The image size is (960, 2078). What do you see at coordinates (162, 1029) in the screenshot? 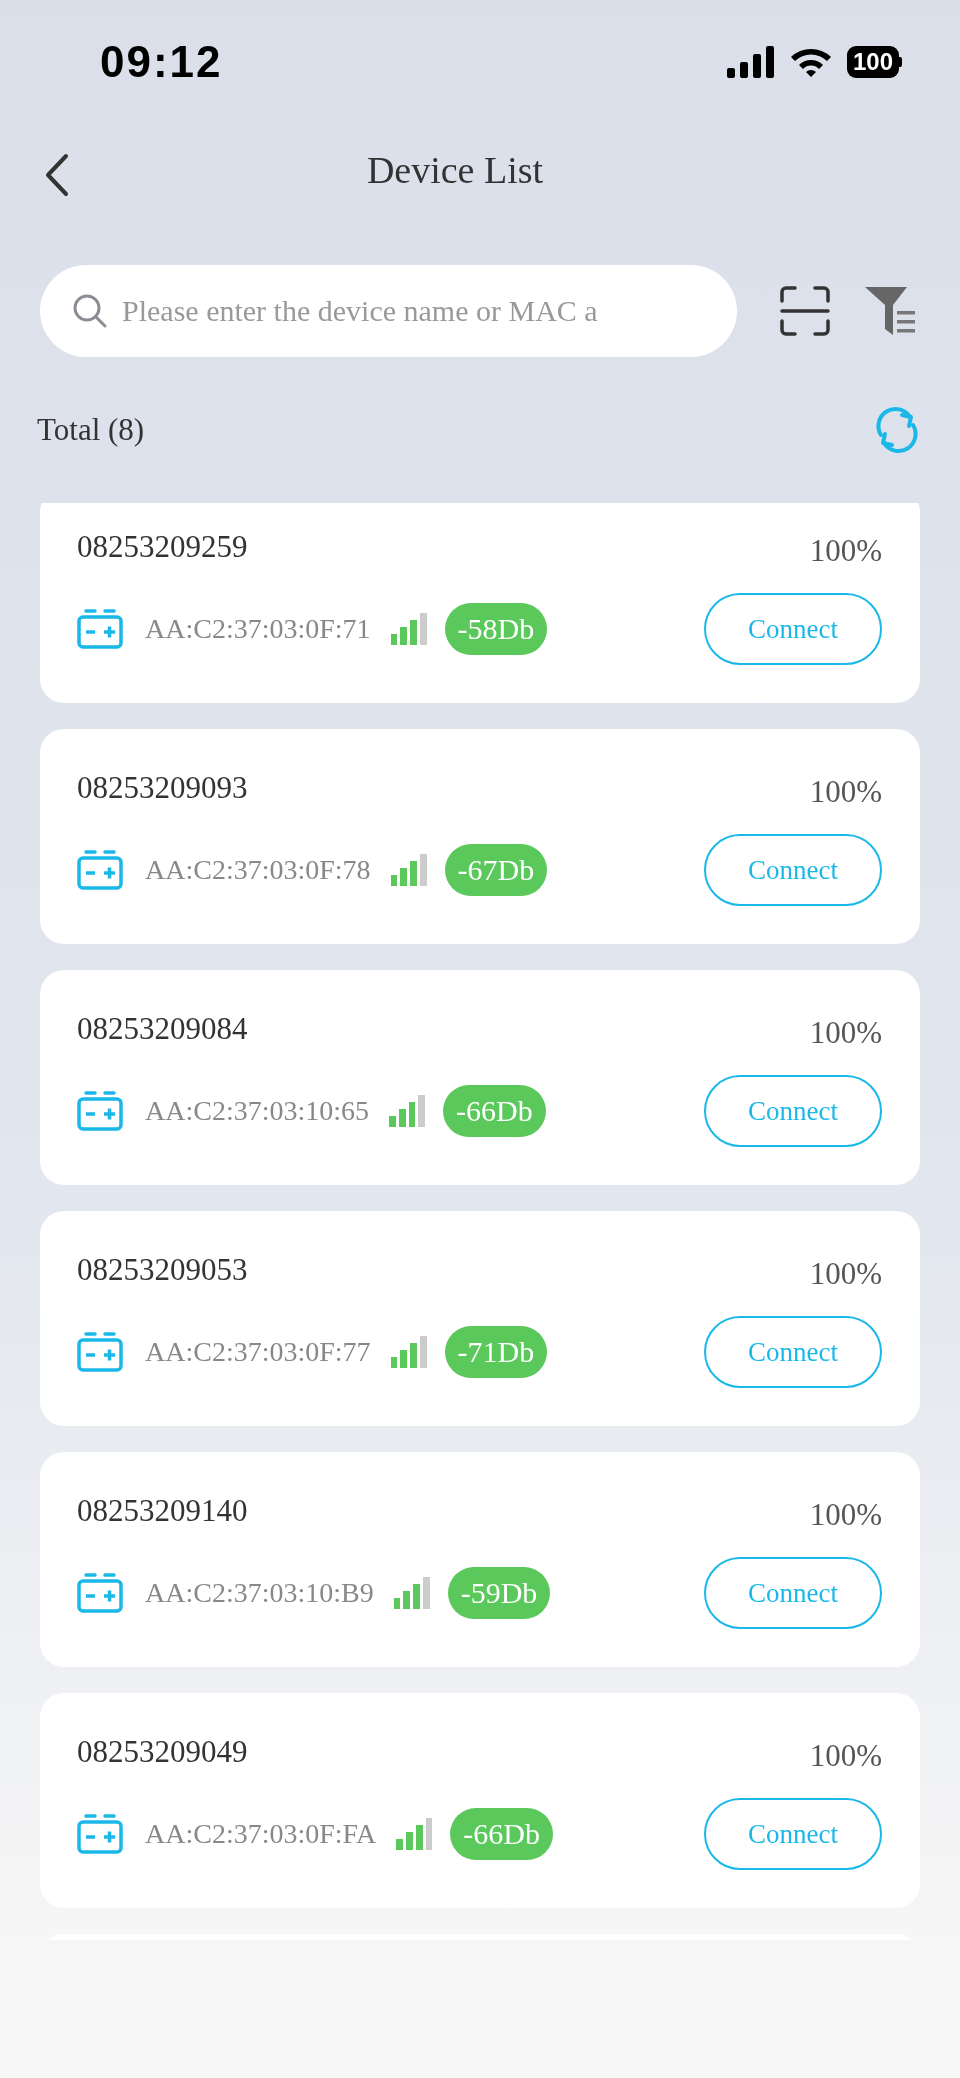
I see `device-name: 08253209084` at bounding box center [162, 1029].